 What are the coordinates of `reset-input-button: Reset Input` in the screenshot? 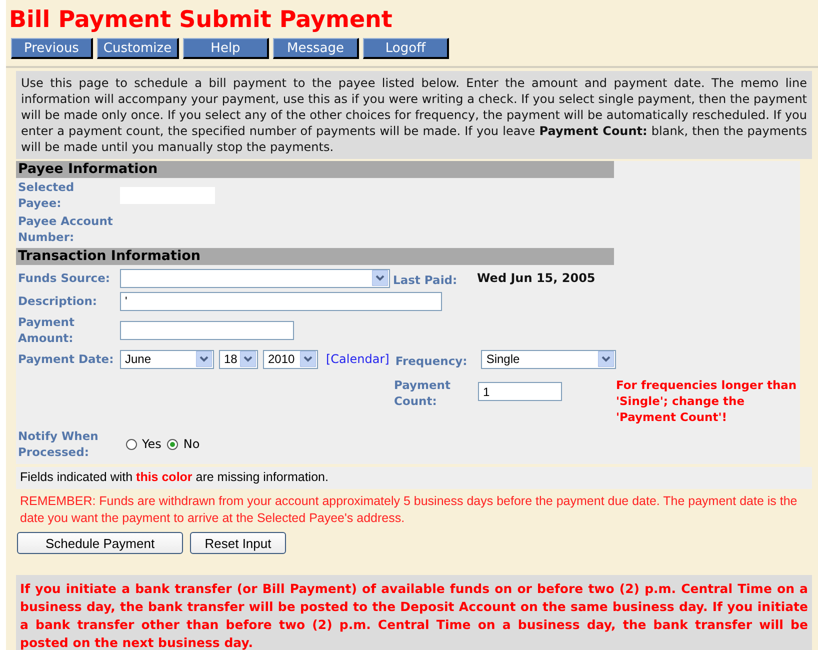 It's located at (238, 543).